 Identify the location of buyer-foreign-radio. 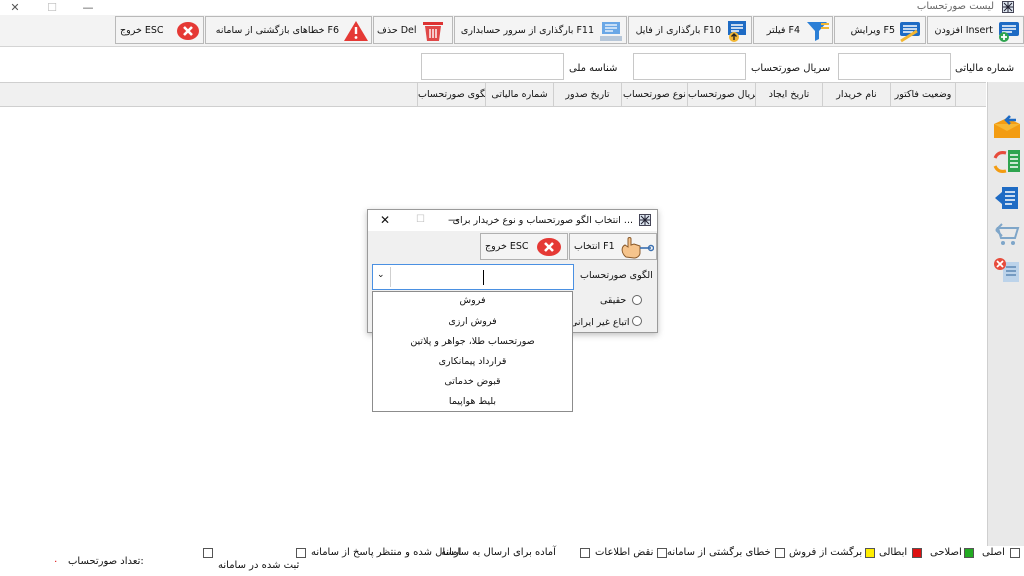
(637, 321).